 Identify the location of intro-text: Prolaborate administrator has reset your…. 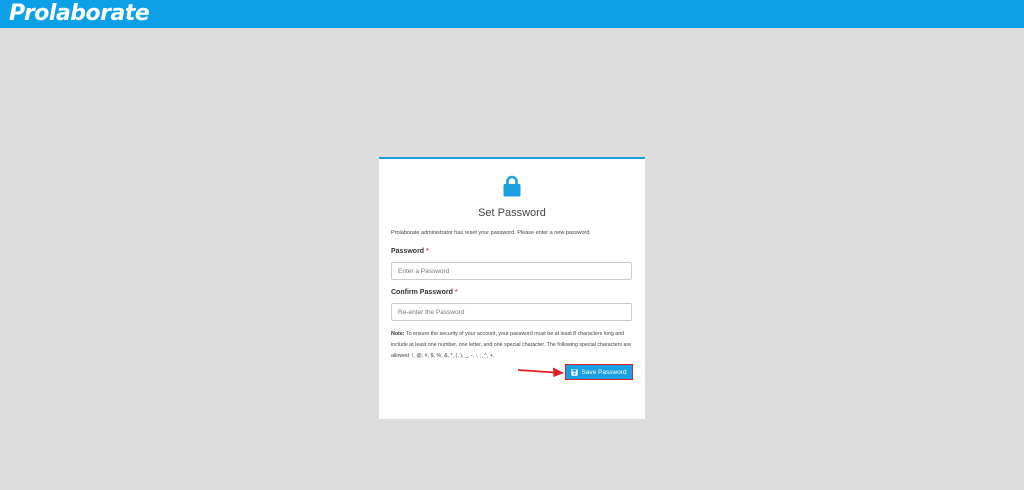
(491, 233).